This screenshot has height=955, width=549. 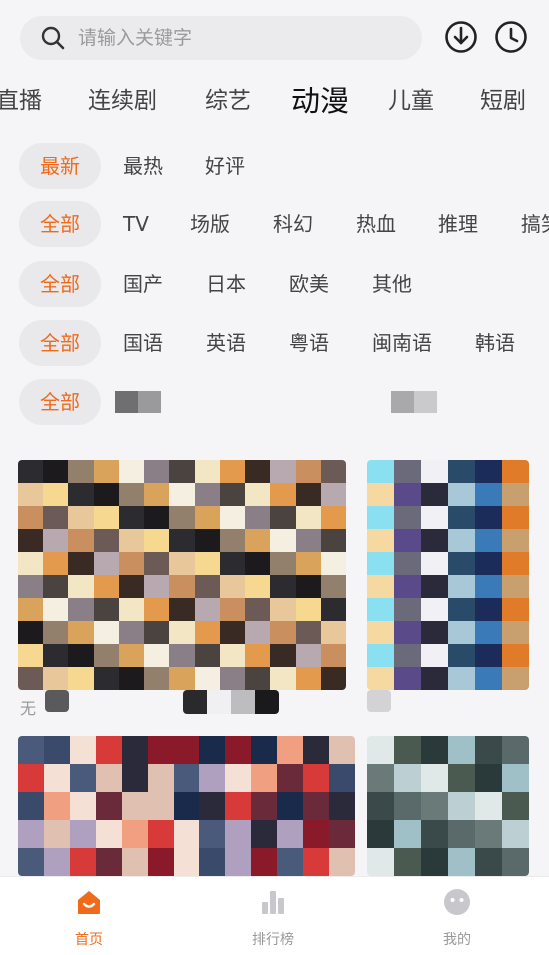 What do you see at coordinates (411, 101) in the screenshot?
I see `tab-kids: 儿童` at bounding box center [411, 101].